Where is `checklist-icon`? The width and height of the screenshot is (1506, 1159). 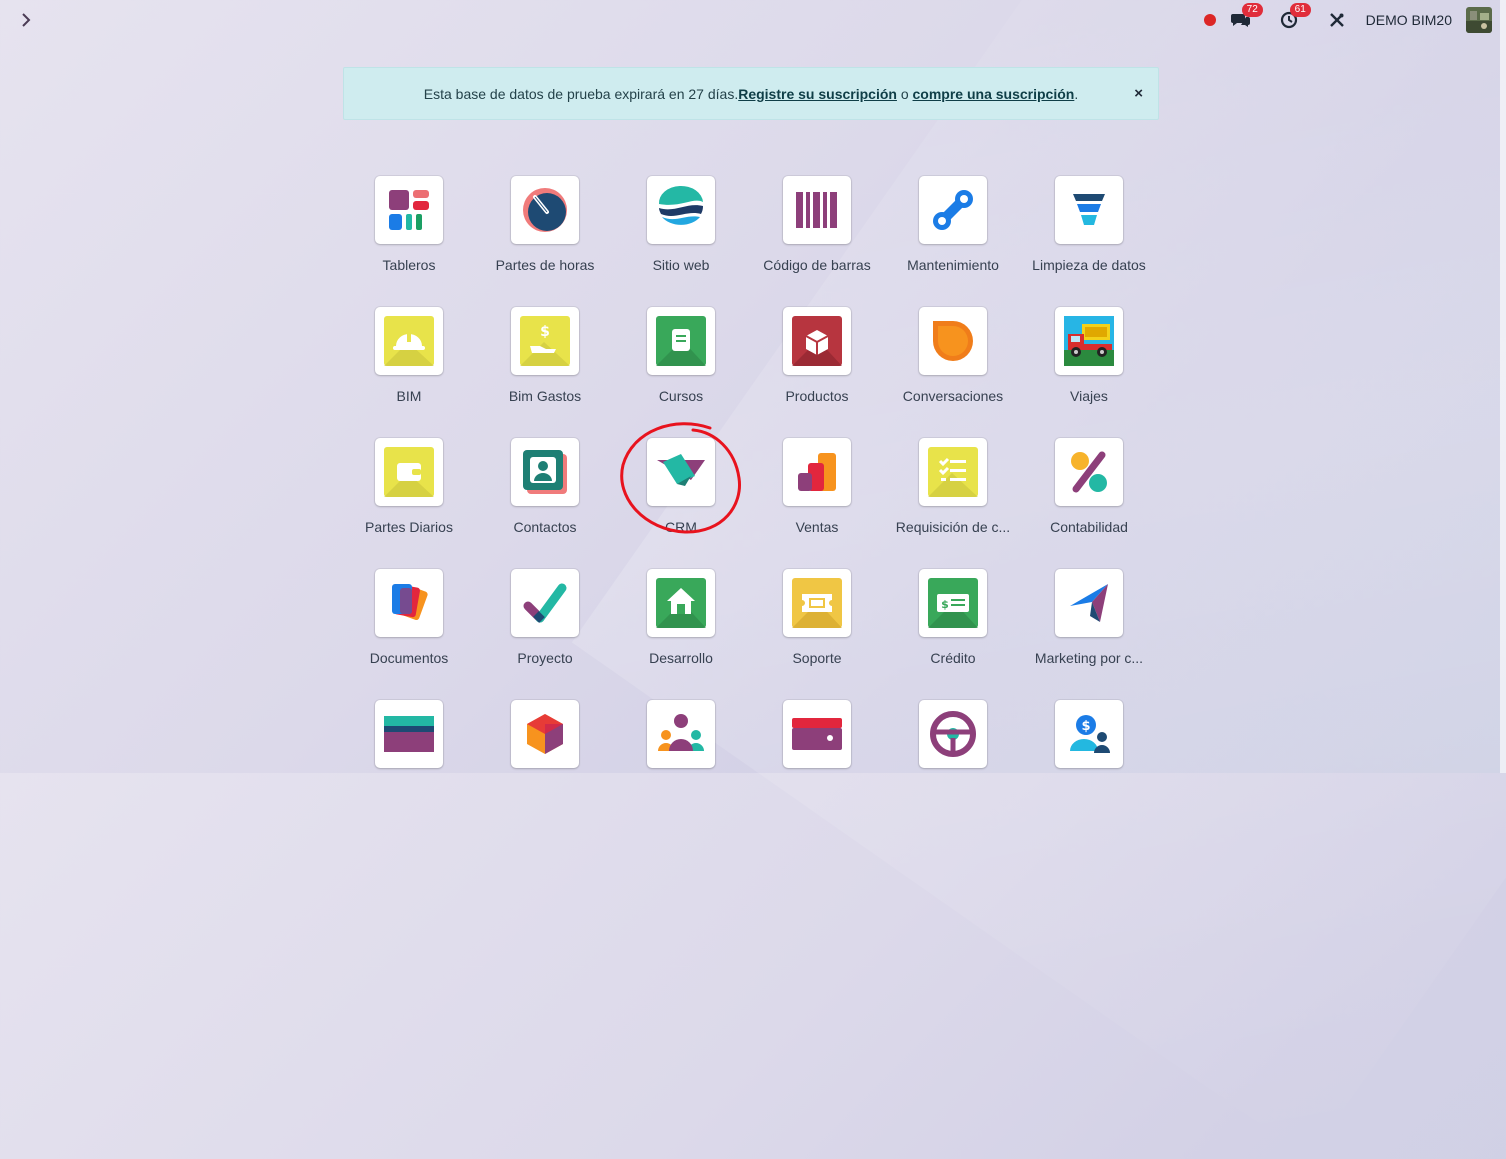 checklist-icon is located at coordinates (953, 472).